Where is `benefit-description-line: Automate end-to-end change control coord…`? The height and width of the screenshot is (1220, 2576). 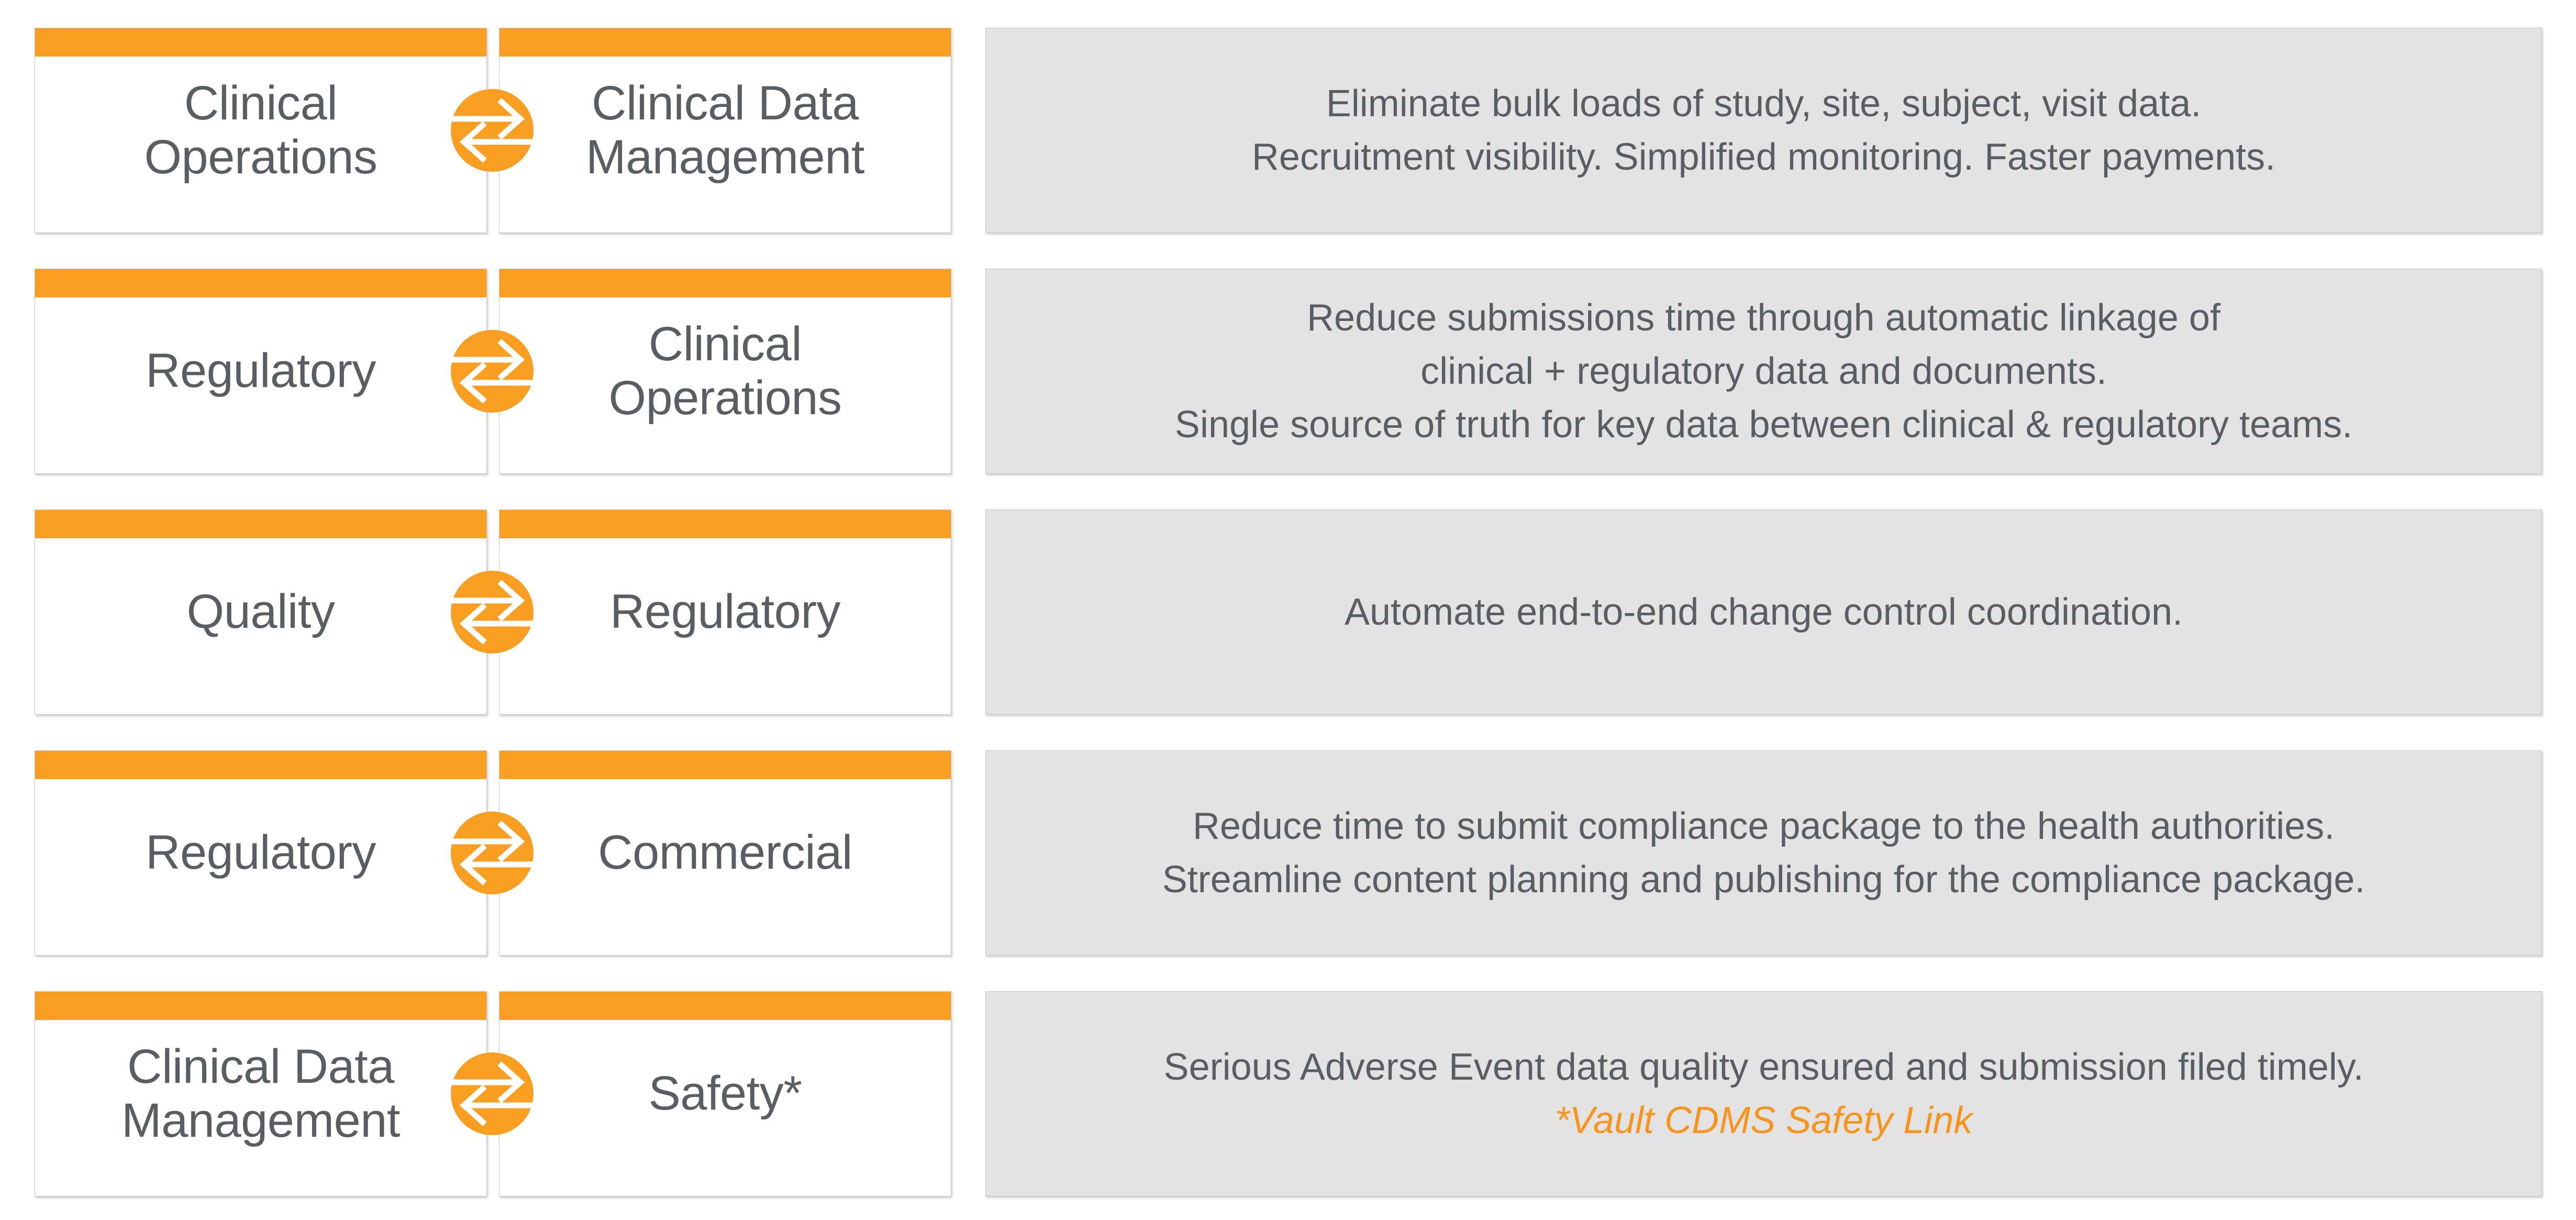 benefit-description-line: Automate end-to-end change control coord… is located at coordinates (1763, 612).